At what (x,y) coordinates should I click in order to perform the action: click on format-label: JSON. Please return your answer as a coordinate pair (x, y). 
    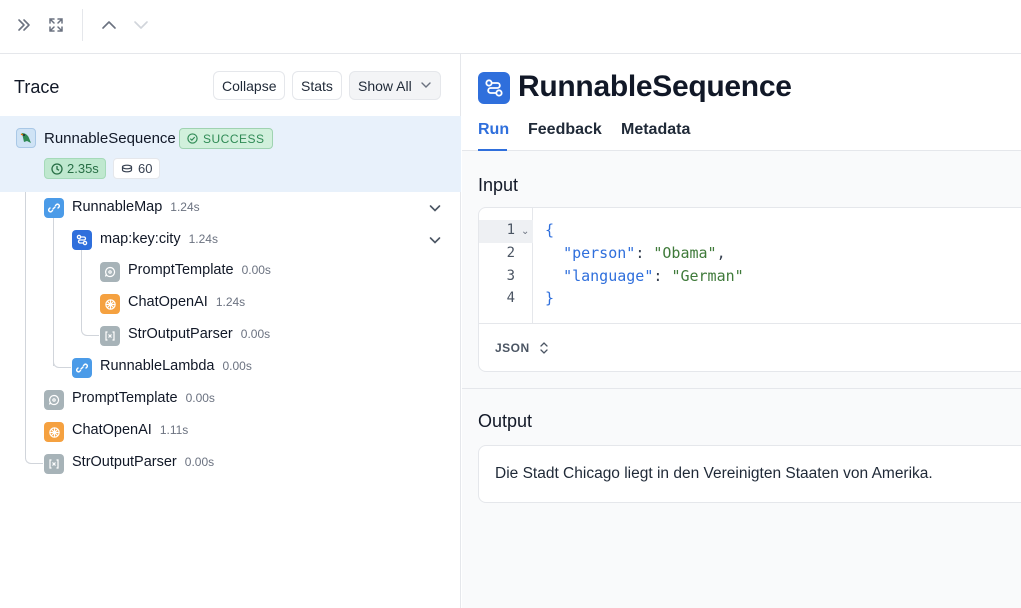
    Looking at the image, I should click on (512, 348).